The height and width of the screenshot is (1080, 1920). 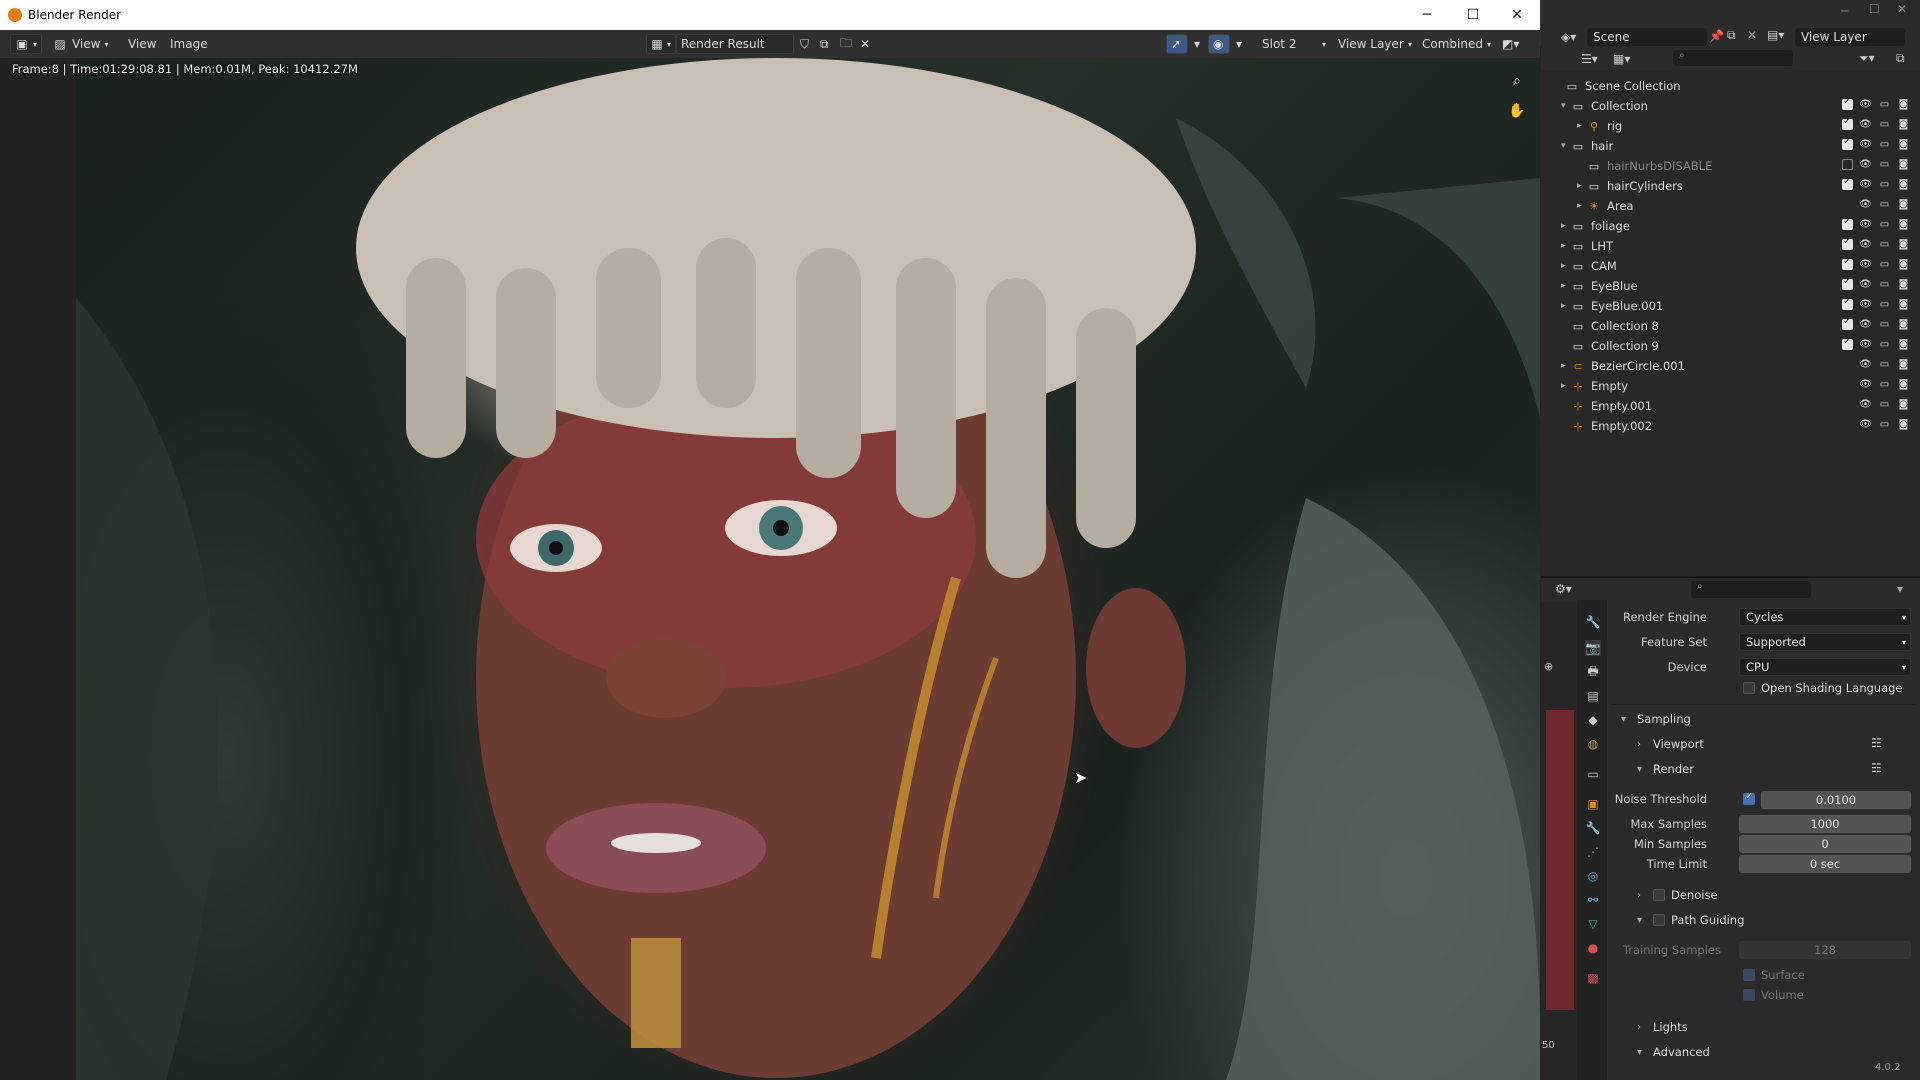 What do you see at coordinates (1593, 900) in the screenshot?
I see `constraints-tab-icon: ⚯` at bounding box center [1593, 900].